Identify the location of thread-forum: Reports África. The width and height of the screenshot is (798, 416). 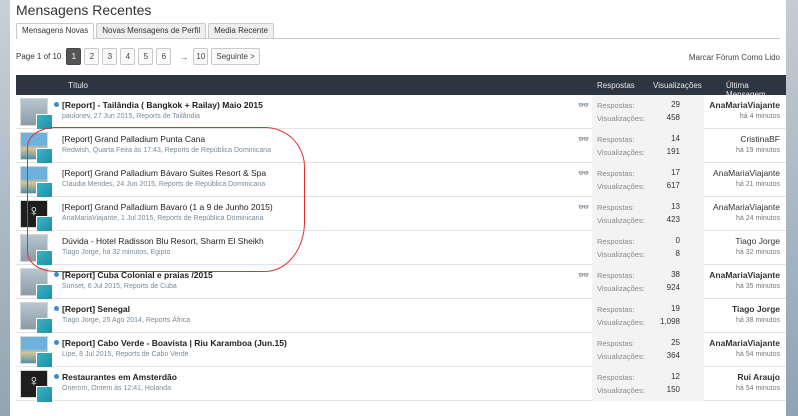
(168, 320).